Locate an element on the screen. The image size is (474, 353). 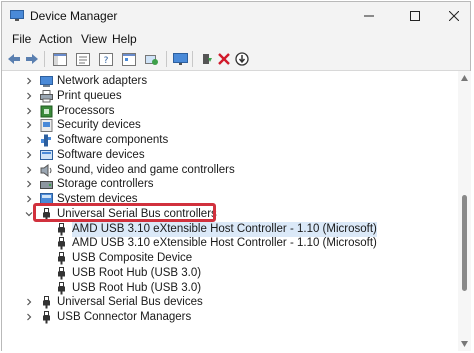
menu-file: File is located at coordinates (21, 39).